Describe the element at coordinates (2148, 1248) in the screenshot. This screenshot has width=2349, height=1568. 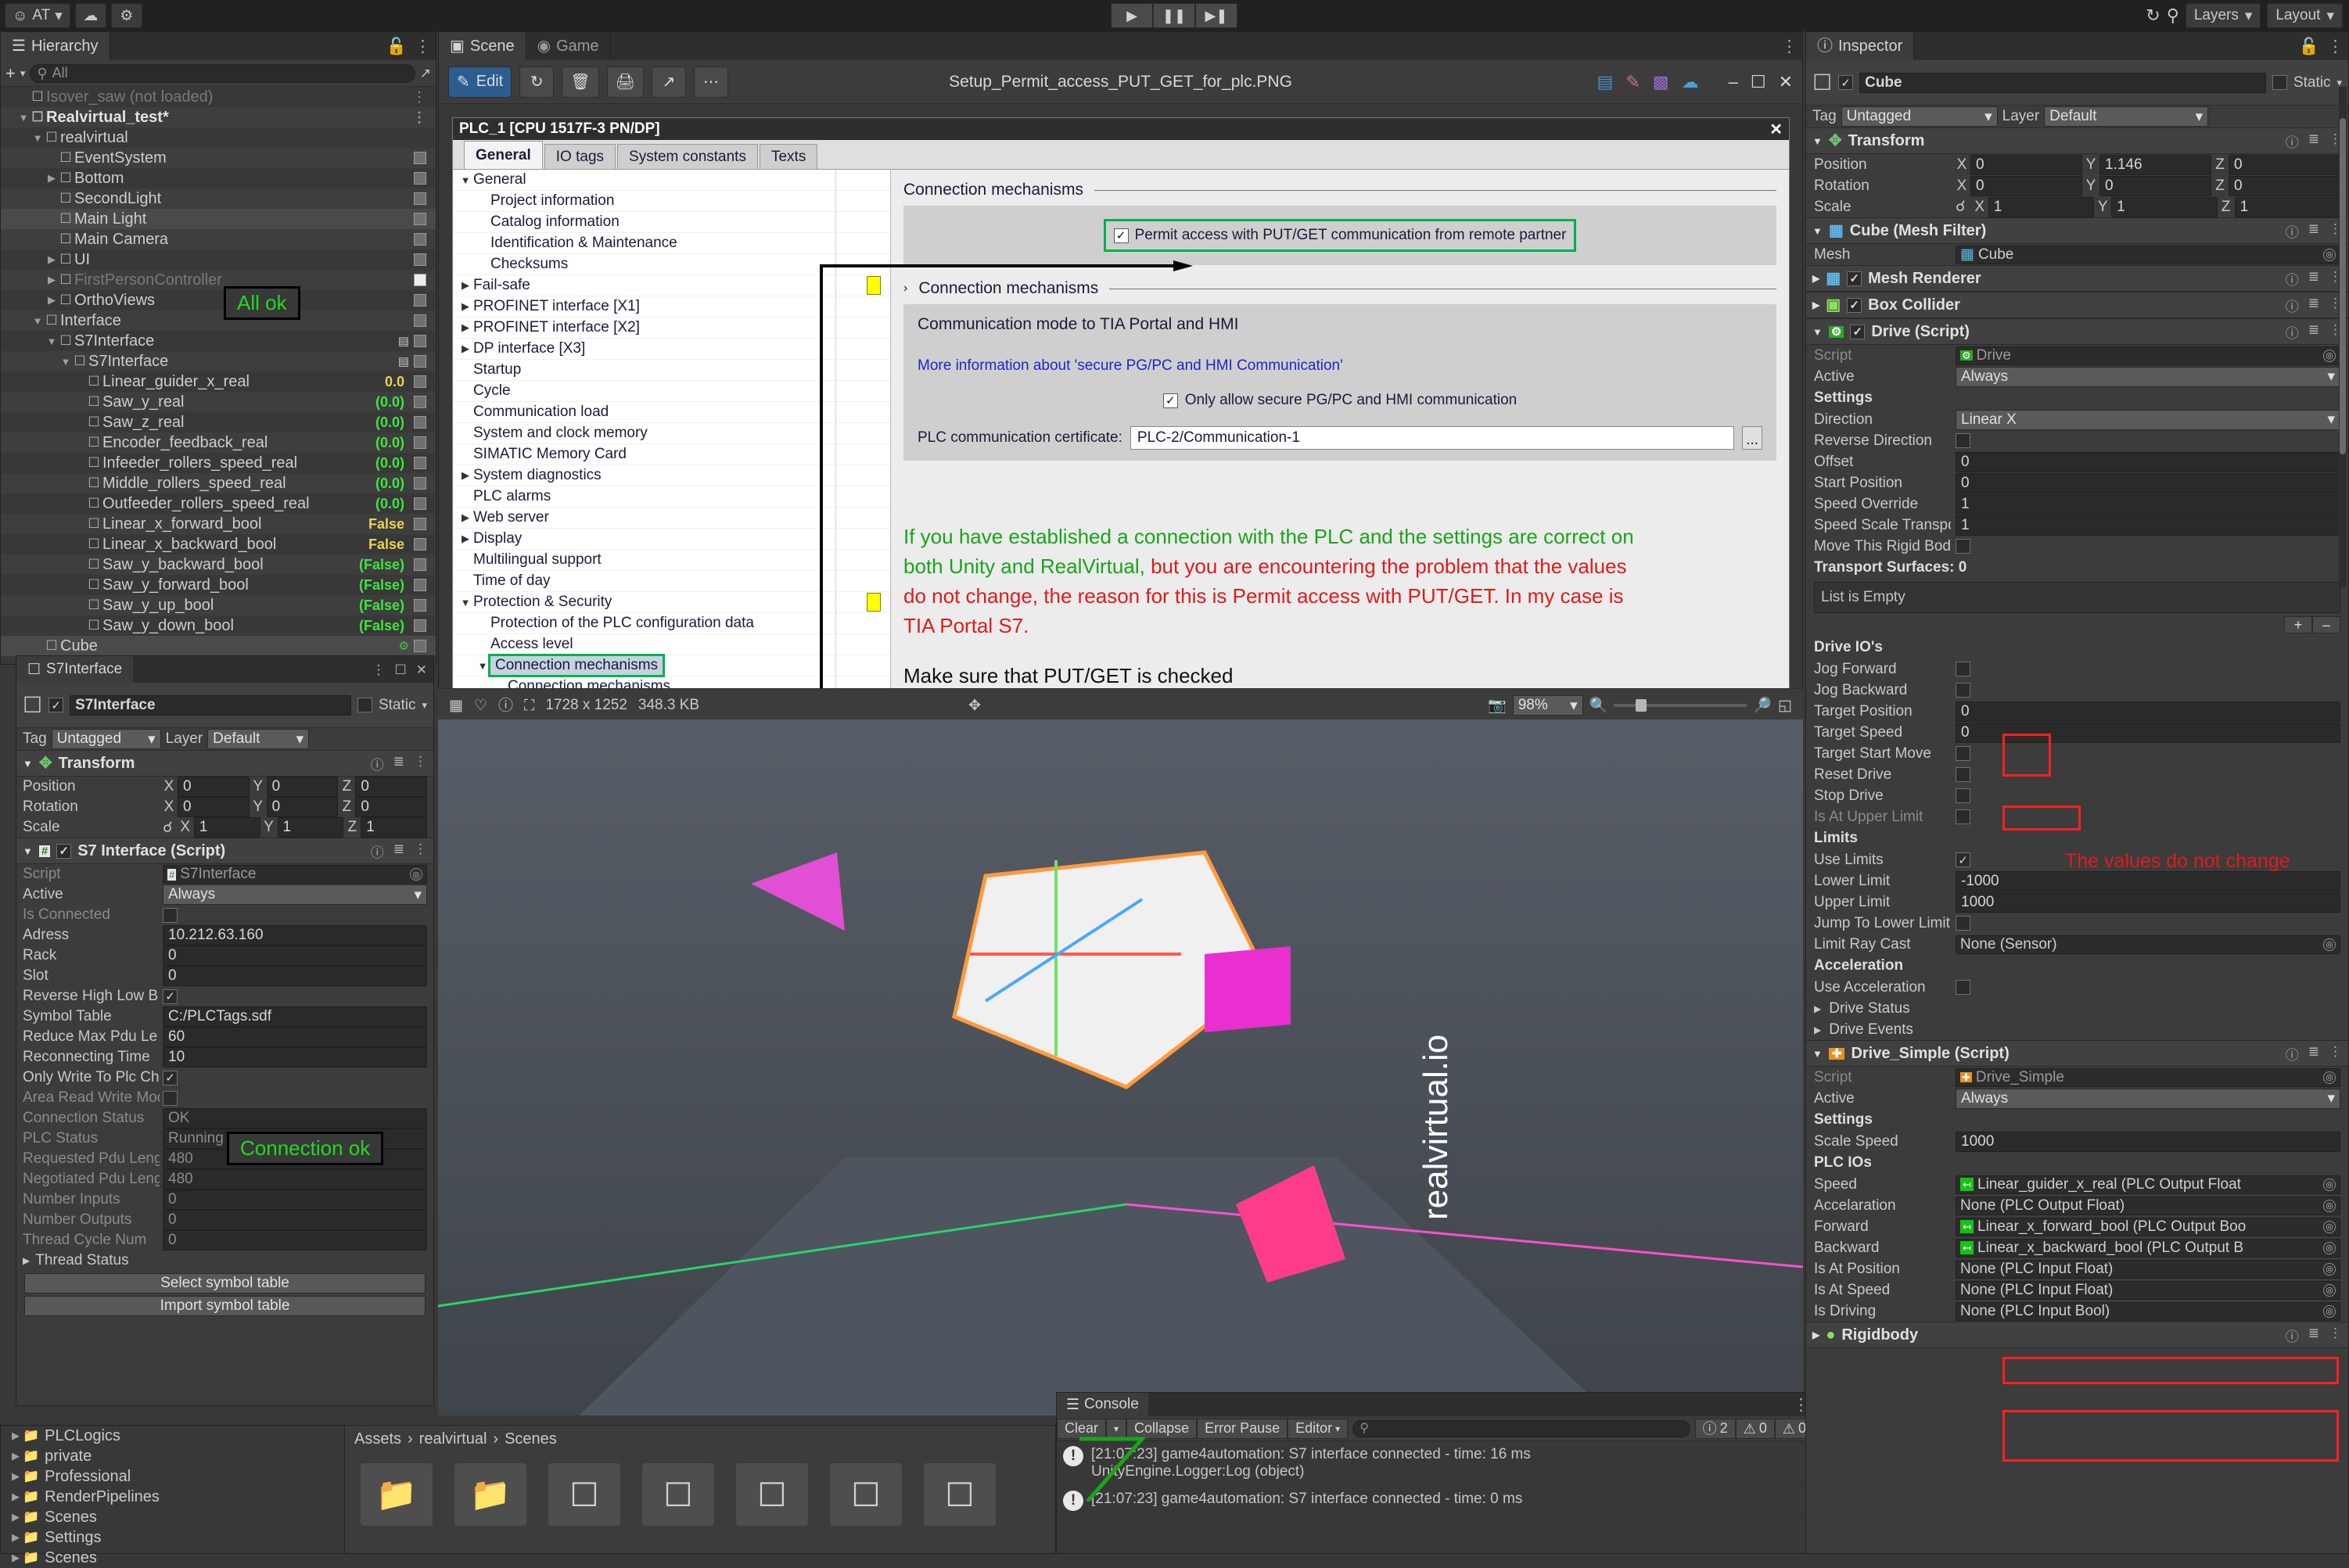
I see `plc-io-objectfield: ↤ Linear_x_backward_bool (PLC Output B ◎` at that location.